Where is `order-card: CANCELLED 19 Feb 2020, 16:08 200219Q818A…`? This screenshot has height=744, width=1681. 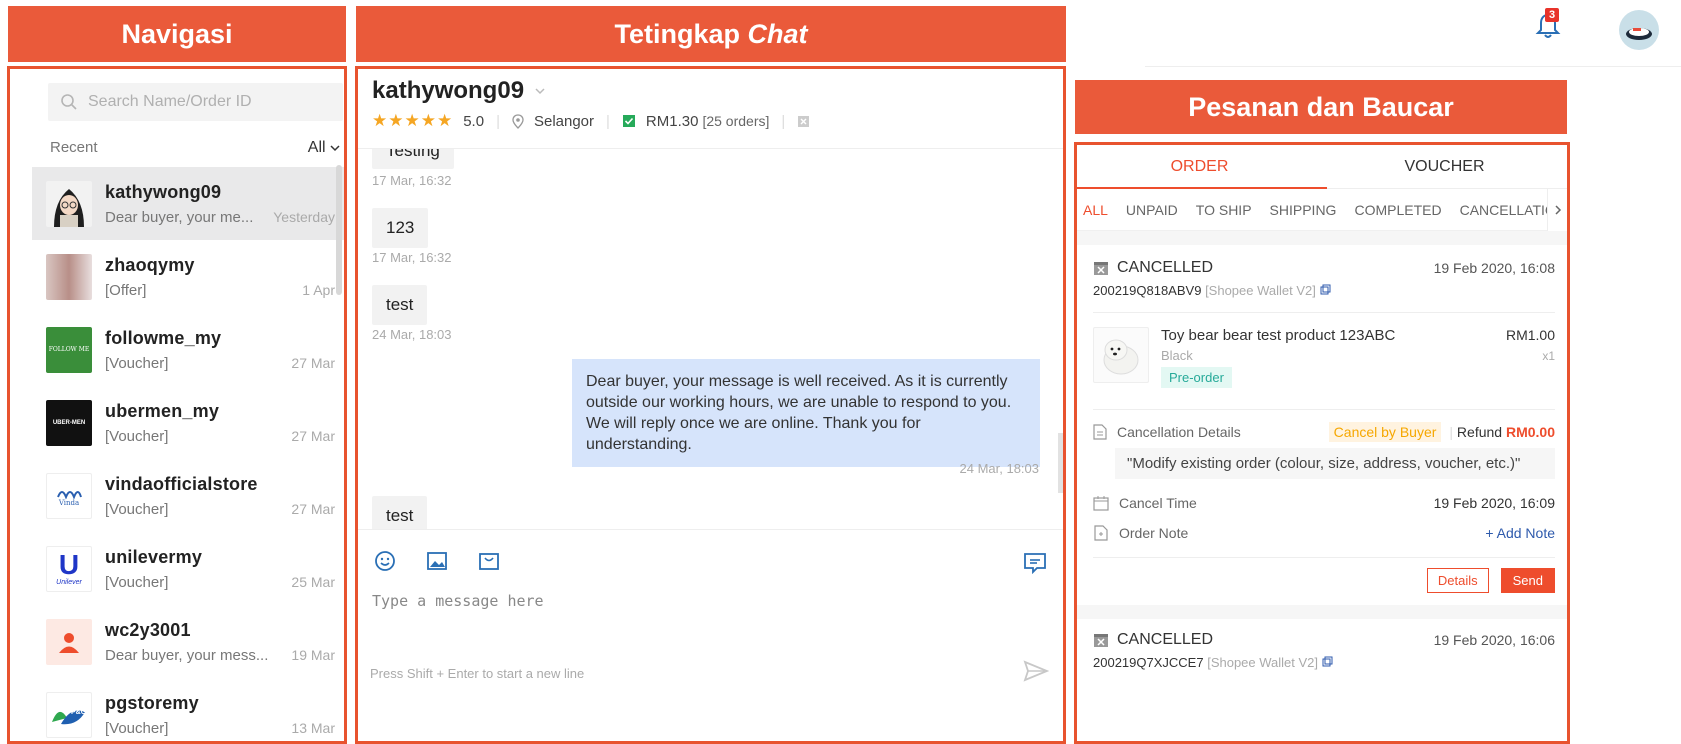
order-card: CANCELLED 19 Feb 2020, 16:08 200219Q818A… is located at coordinates (1322, 419).